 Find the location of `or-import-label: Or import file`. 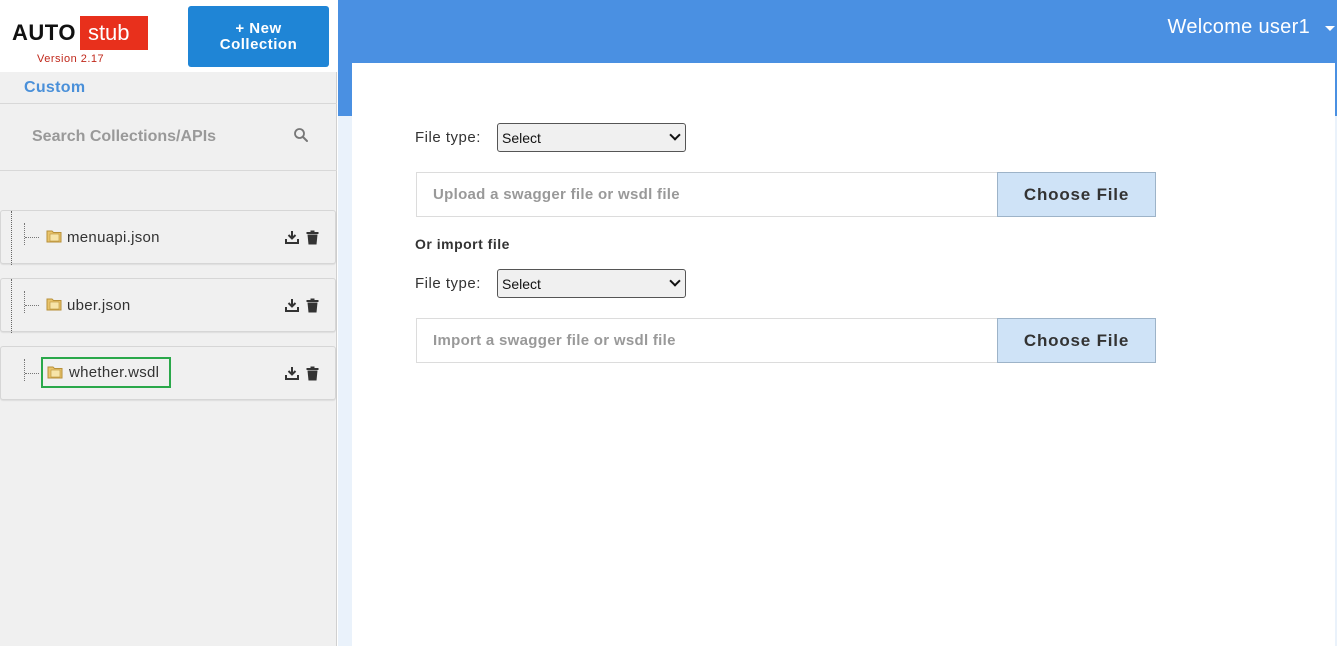

or-import-label: Or import file is located at coordinates (462, 244).